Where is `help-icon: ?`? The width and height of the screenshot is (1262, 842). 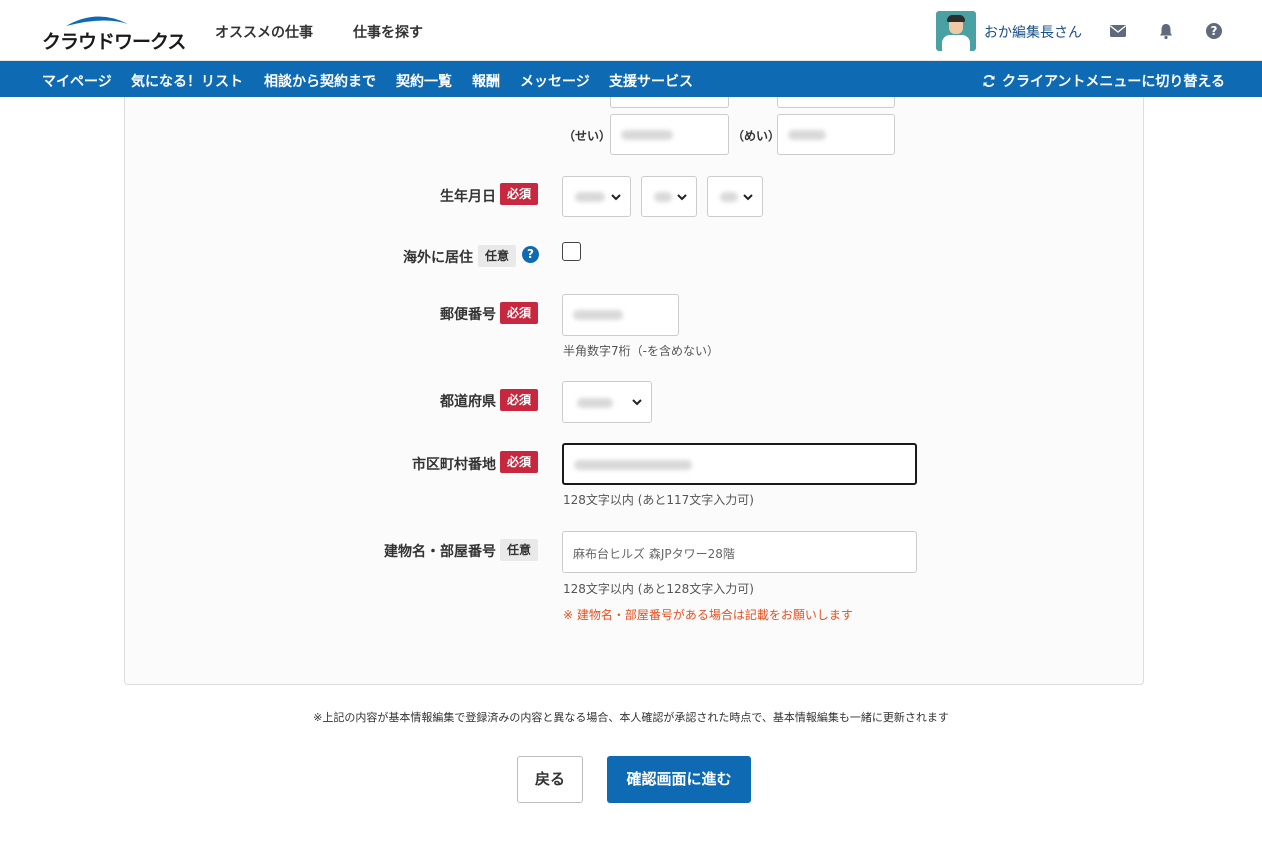 help-icon: ? is located at coordinates (1214, 31).